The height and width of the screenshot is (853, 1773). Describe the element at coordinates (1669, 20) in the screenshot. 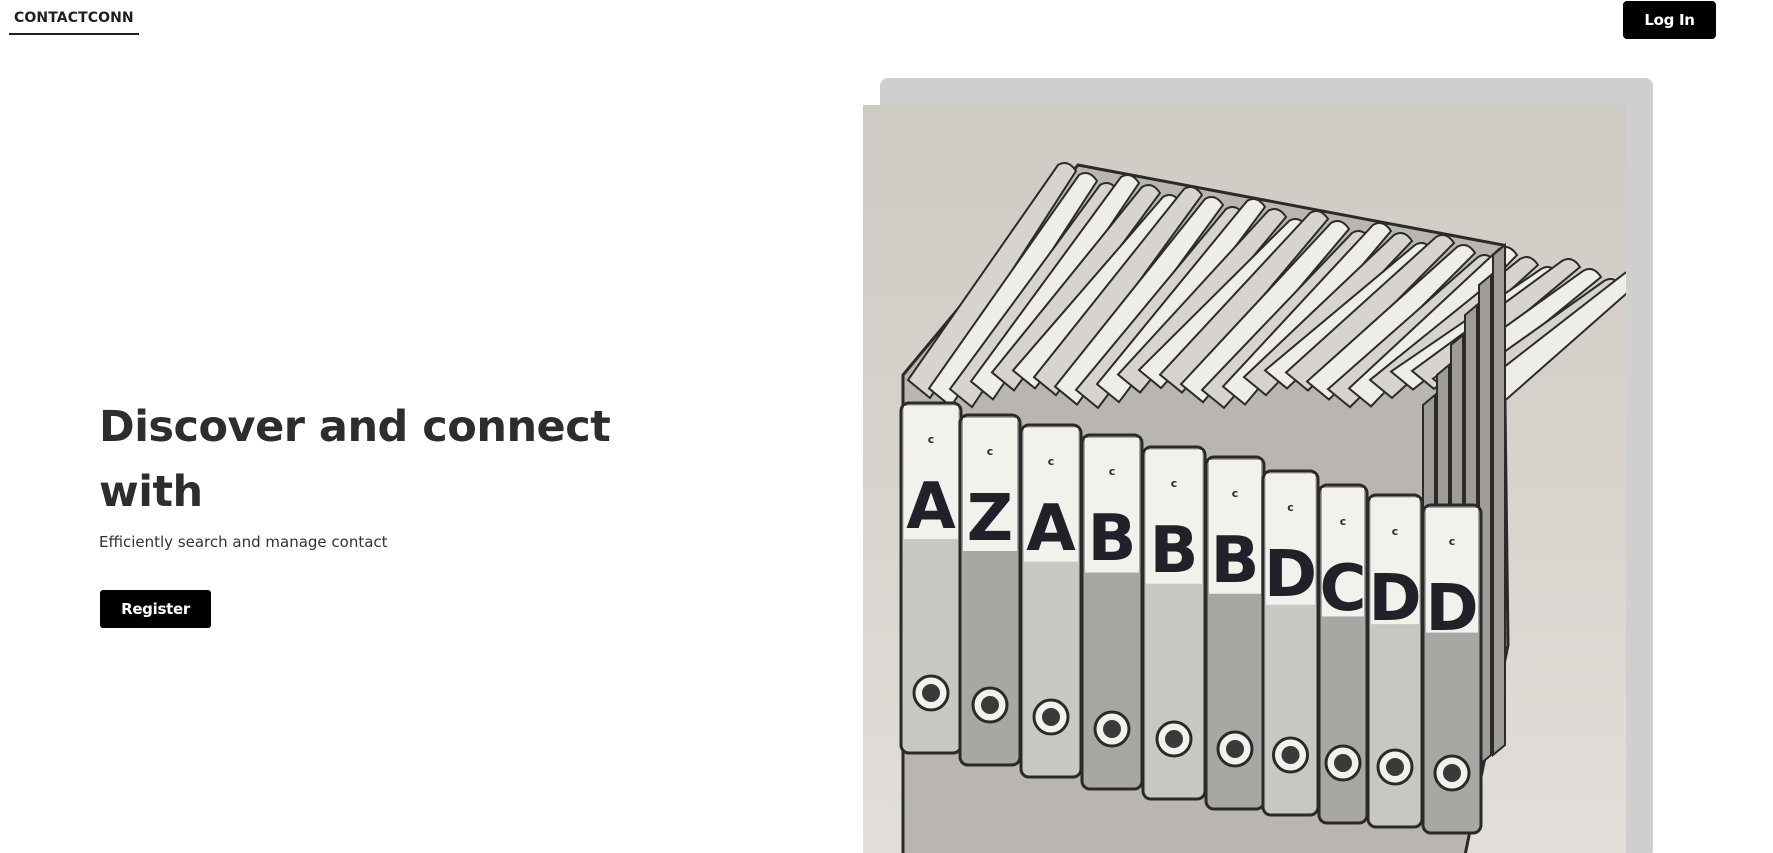

I see `login-button: Log In` at that location.